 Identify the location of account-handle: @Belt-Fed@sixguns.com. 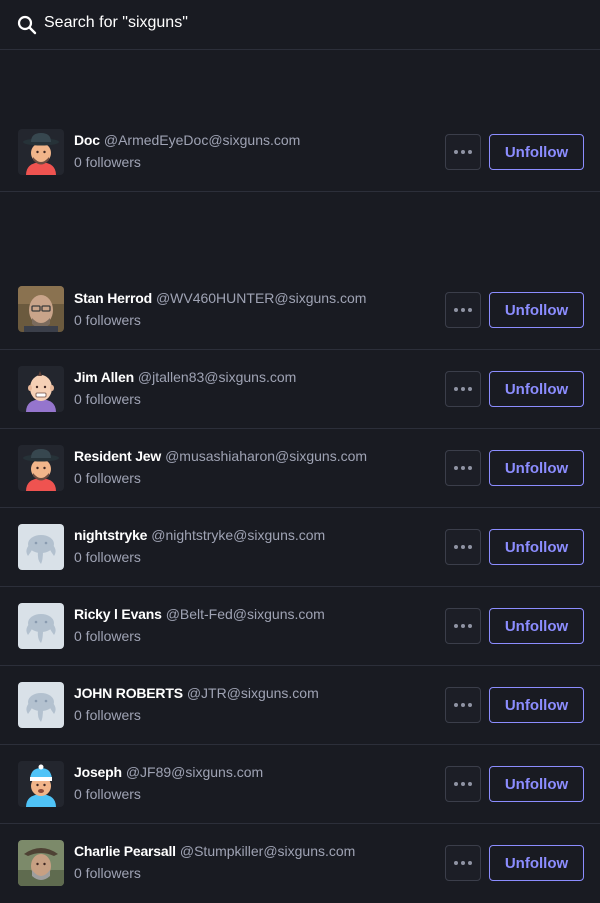
(245, 614).